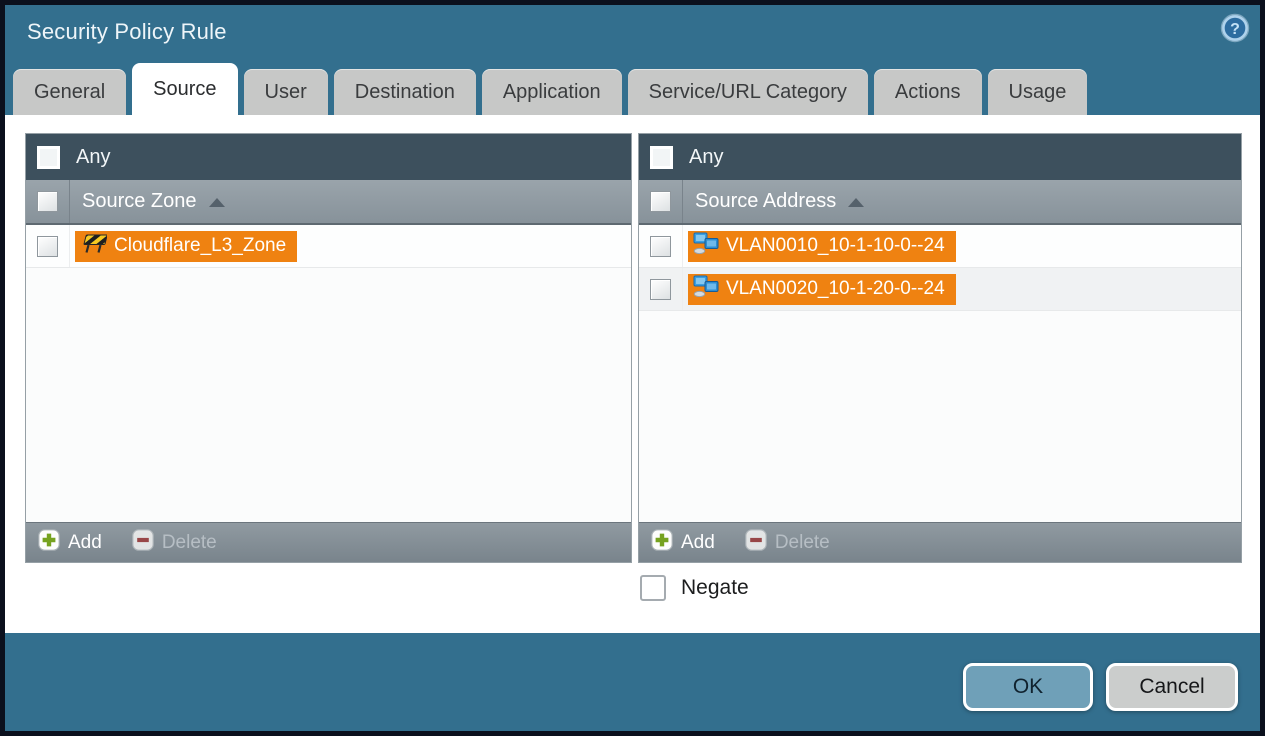  What do you see at coordinates (551, 92) in the screenshot?
I see `tab-application: Application` at bounding box center [551, 92].